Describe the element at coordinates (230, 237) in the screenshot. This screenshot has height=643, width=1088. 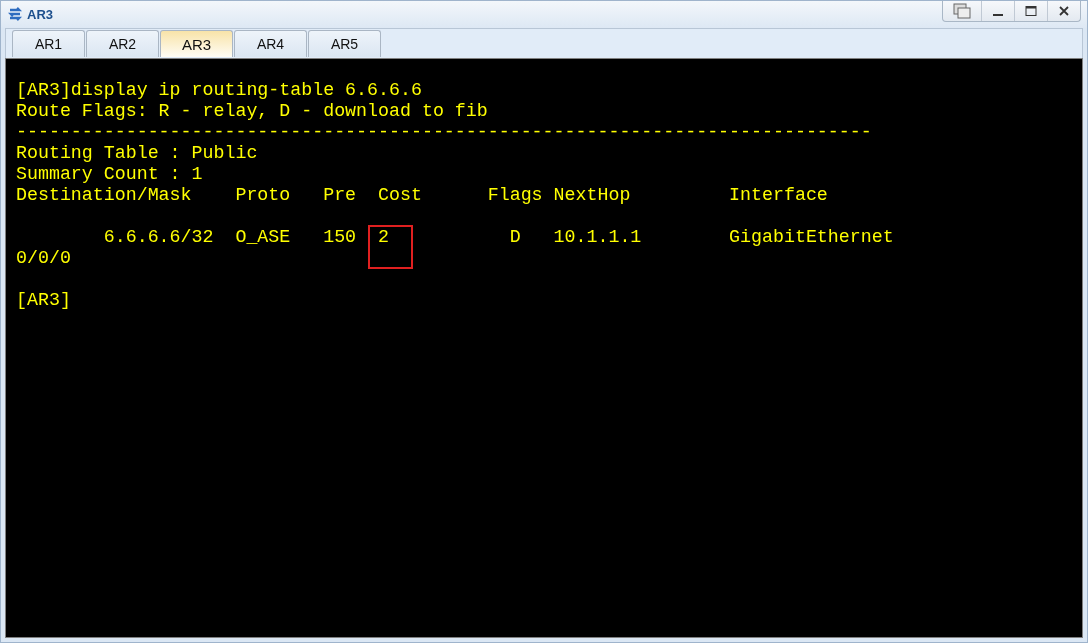
I see `terminal-line: 6.6.6.6/32 O_ASE 150` at that location.